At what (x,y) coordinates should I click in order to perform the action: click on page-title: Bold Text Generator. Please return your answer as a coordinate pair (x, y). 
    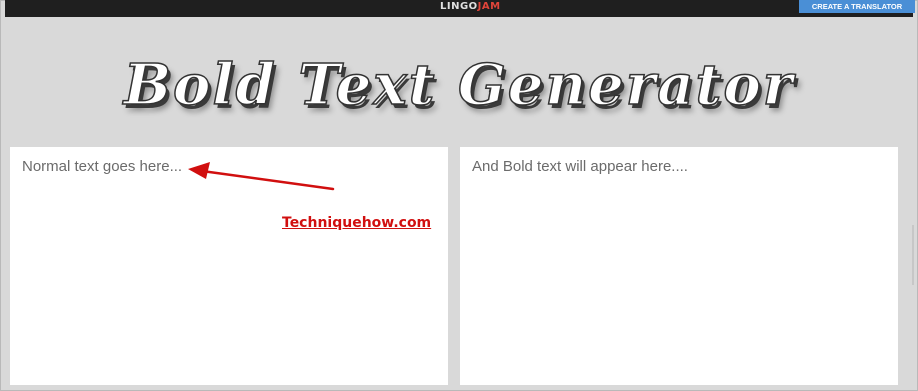
    Looking at the image, I should click on (459, 85).